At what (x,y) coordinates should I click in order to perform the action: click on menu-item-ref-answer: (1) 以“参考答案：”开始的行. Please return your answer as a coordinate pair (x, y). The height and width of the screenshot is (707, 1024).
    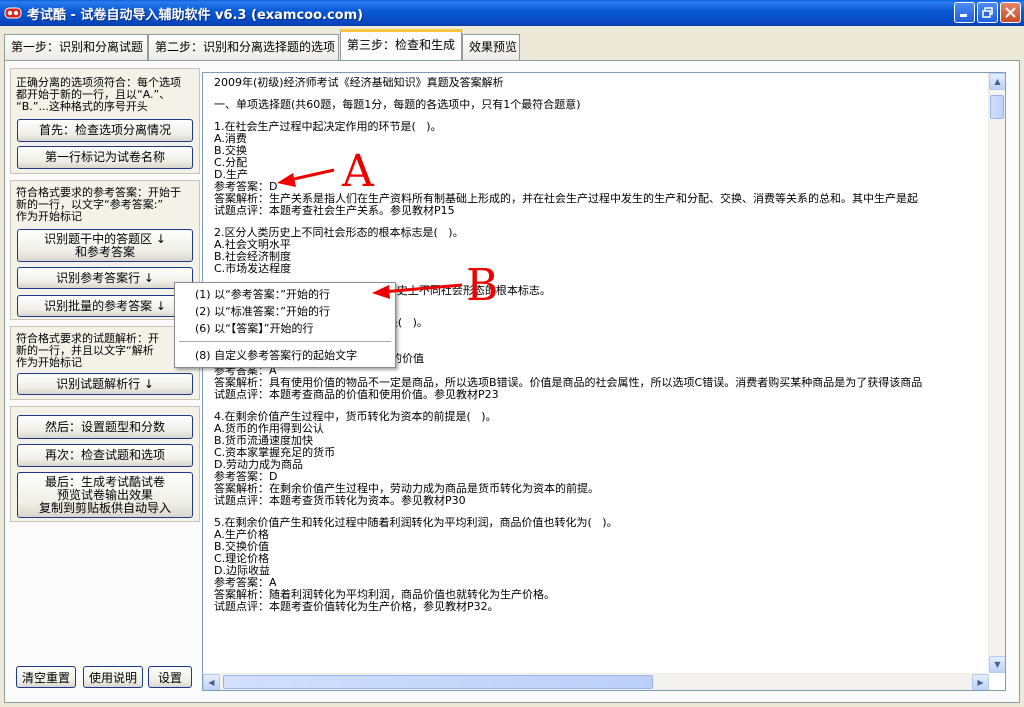
    Looking at the image, I should click on (285, 294).